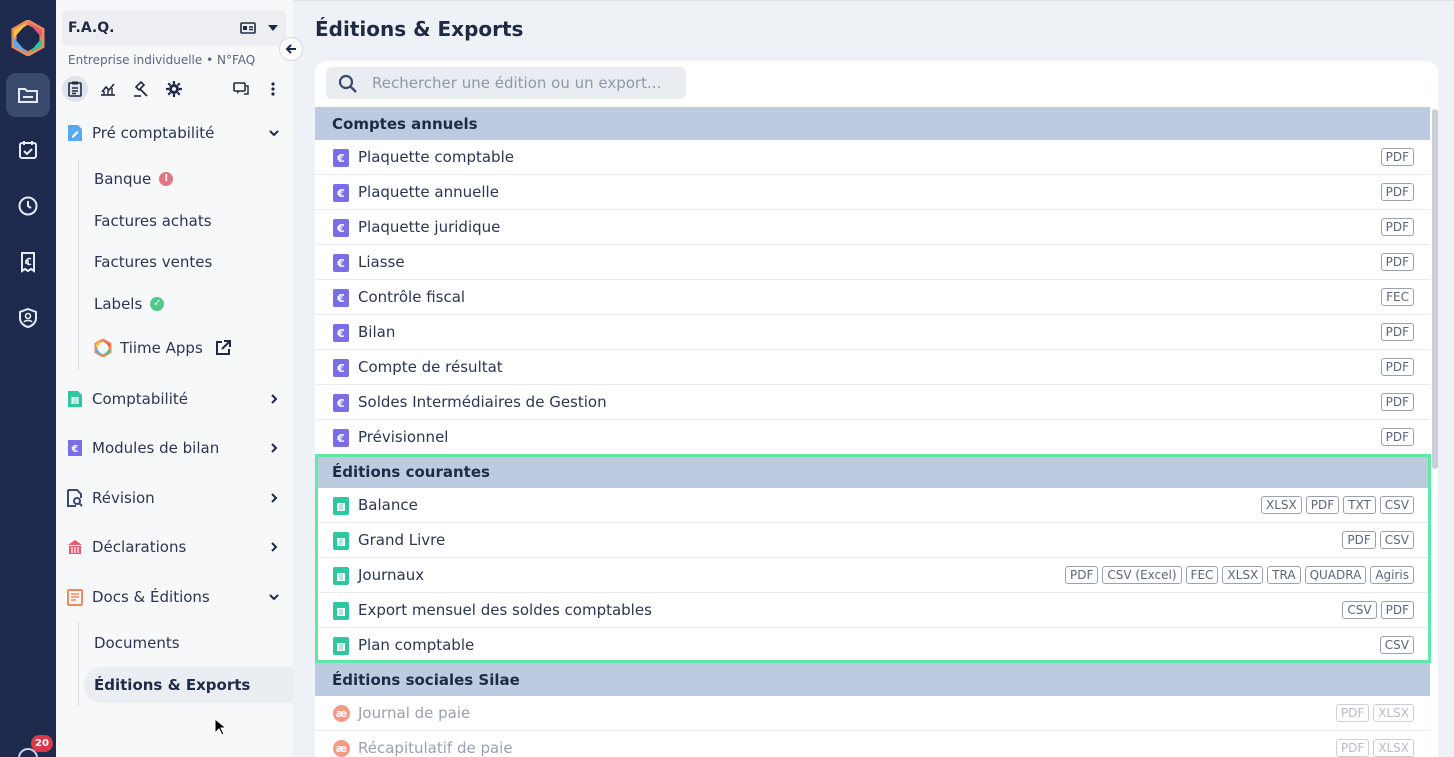 This screenshot has width=1454, height=757. Describe the element at coordinates (872, 157) in the screenshot. I see `export-row-plaquette-comptable: € Plaquette comptable PDF` at that location.